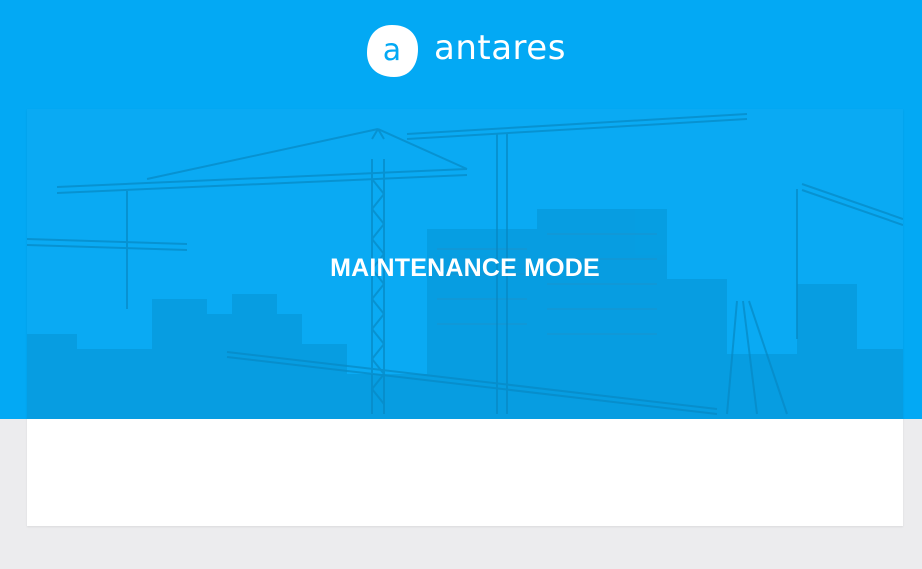 The image size is (922, 569). I want to click on antares-logo-icon: a, so click(392, 51).